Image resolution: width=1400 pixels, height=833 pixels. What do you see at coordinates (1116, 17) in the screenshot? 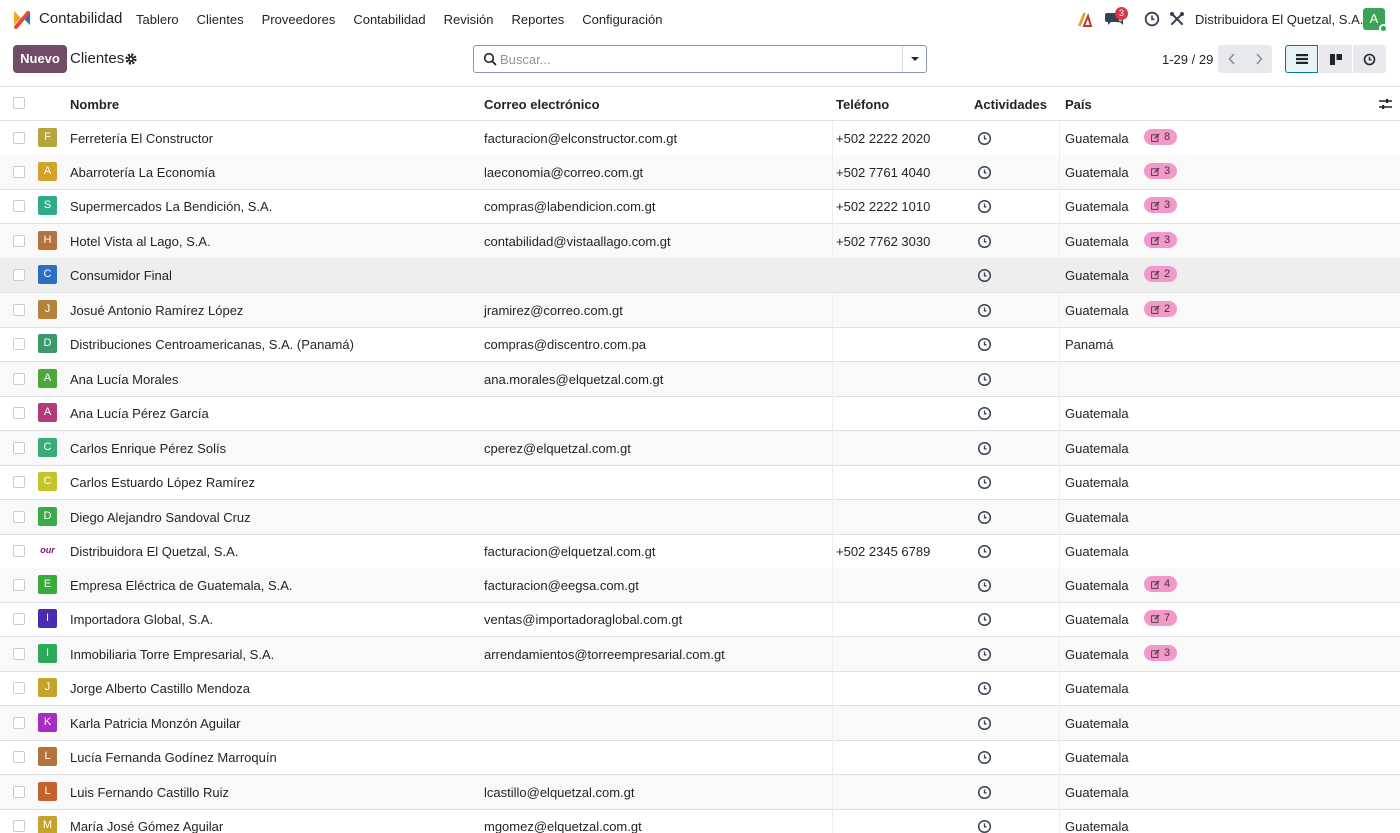
I see `messages-icon: 3` at bounding box center [1116, 17].